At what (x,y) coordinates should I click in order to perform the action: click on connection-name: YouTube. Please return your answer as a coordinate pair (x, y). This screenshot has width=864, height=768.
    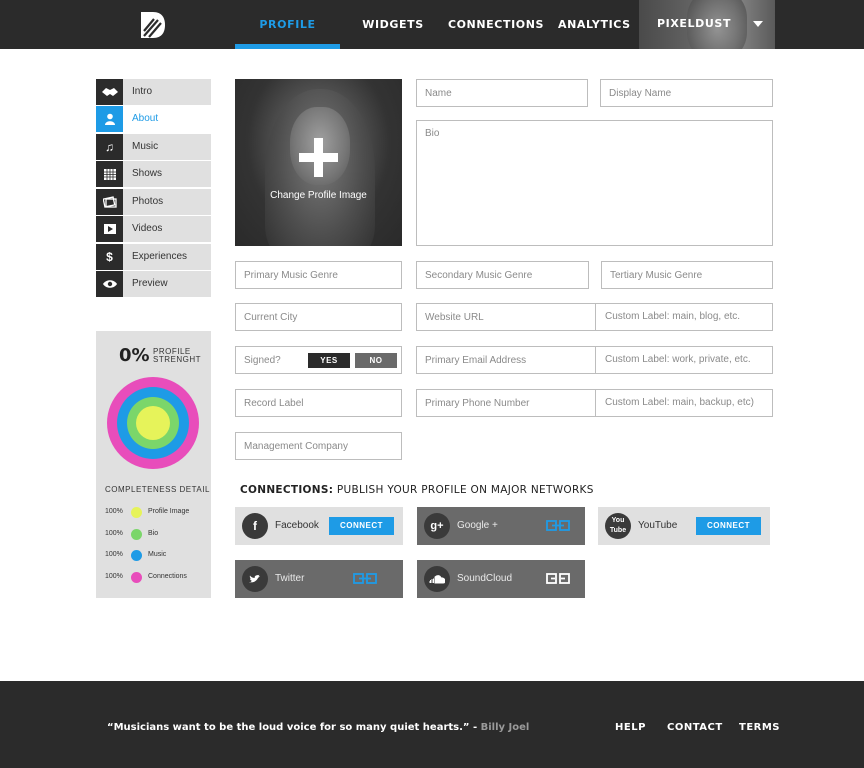
    Looking at the image, I should click on (658, 525).